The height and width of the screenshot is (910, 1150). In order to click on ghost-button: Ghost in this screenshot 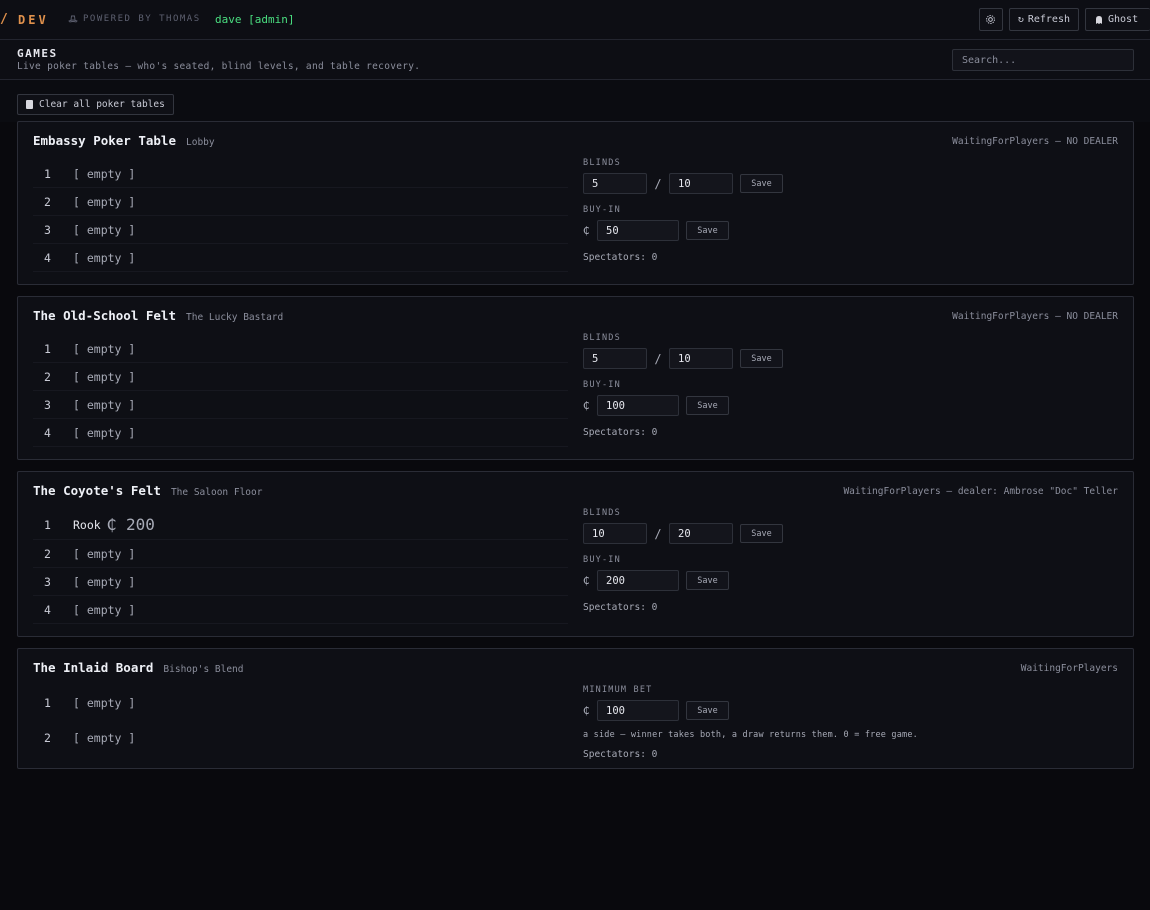, I will do `click(1117, 19)`.